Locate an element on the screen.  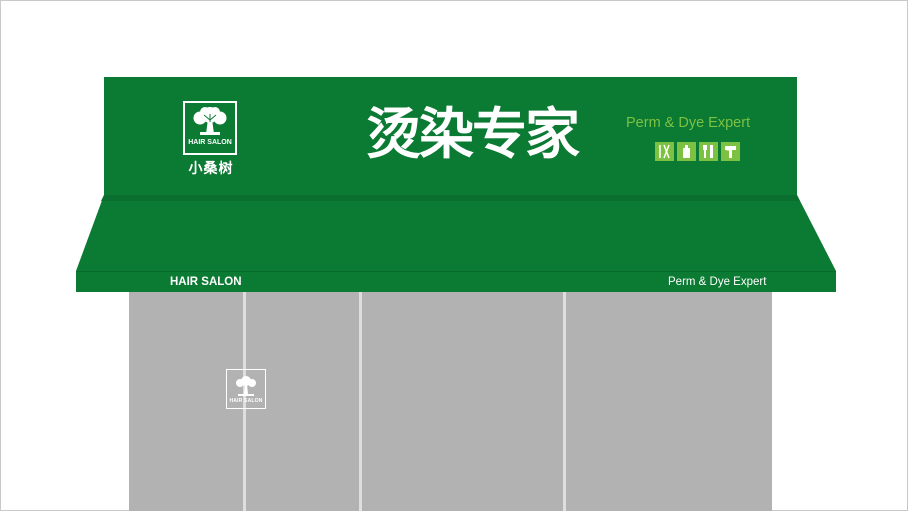
door-logo-text: HAIR SALON is located at coordinates (246, 400).